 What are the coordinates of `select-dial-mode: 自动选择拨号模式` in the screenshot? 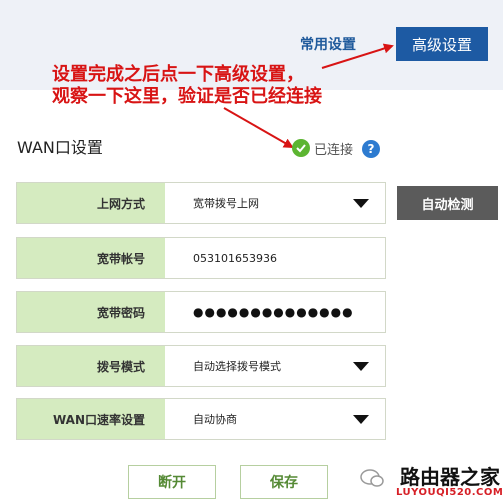 It's located at (275, 366).